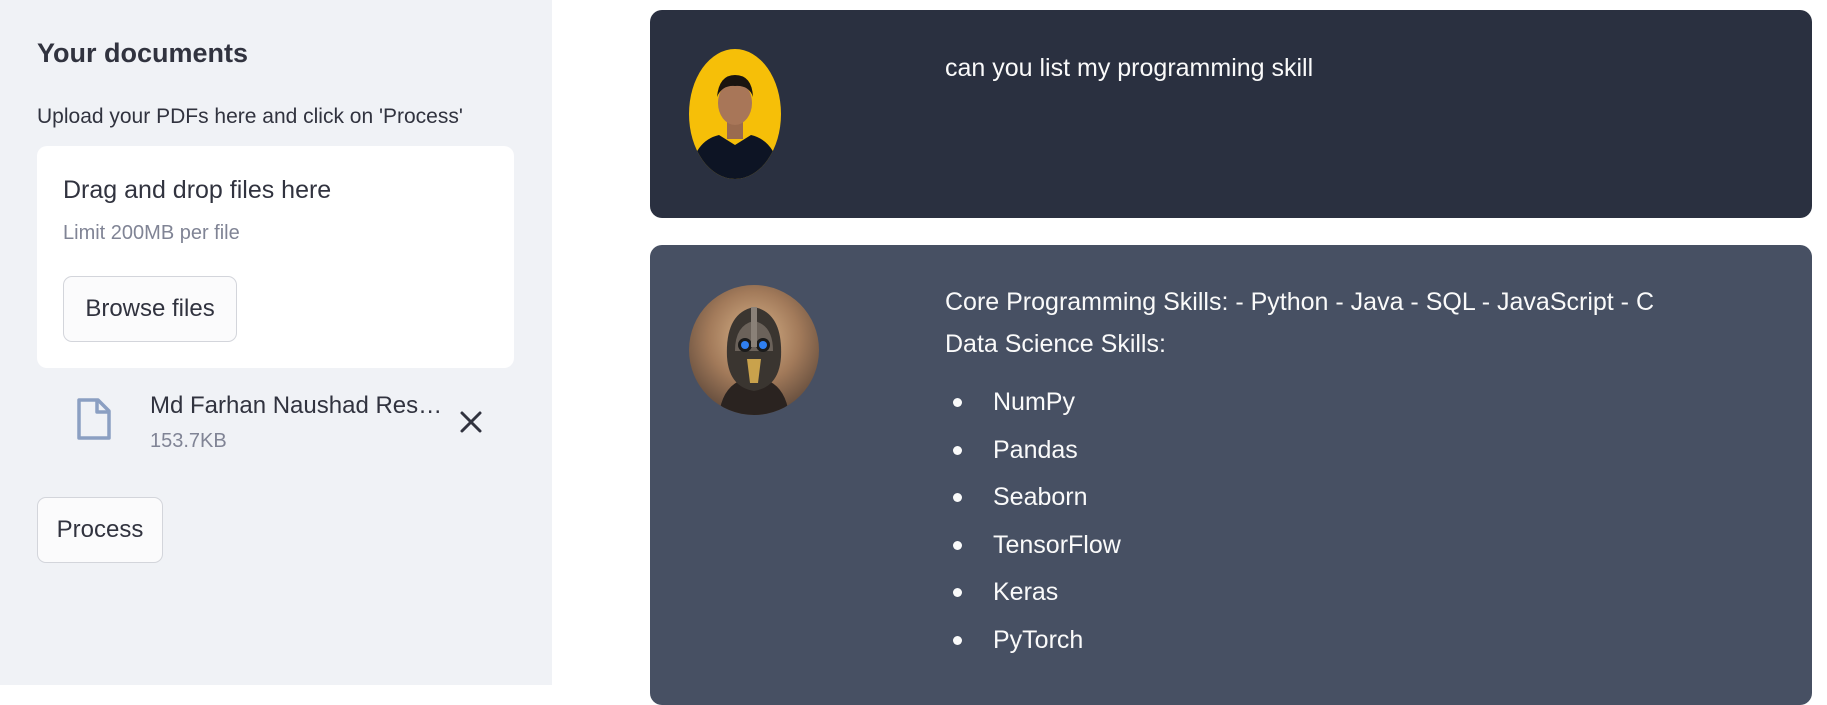  What do you see at coordinates (1033, 411) in the screenshot?
I see `list-item: NumPy` at bounding box center [1033, 411].